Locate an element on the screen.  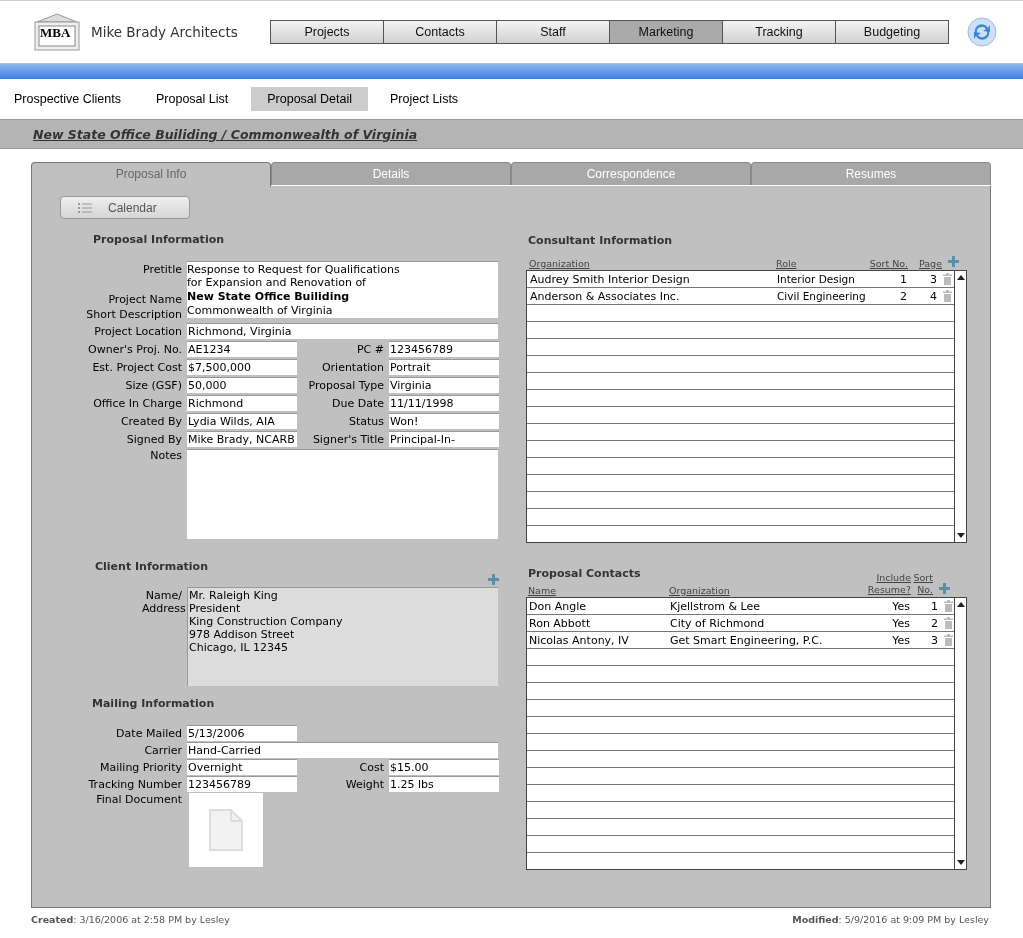
input-field: Virginia is located at coordinates (444, 385).